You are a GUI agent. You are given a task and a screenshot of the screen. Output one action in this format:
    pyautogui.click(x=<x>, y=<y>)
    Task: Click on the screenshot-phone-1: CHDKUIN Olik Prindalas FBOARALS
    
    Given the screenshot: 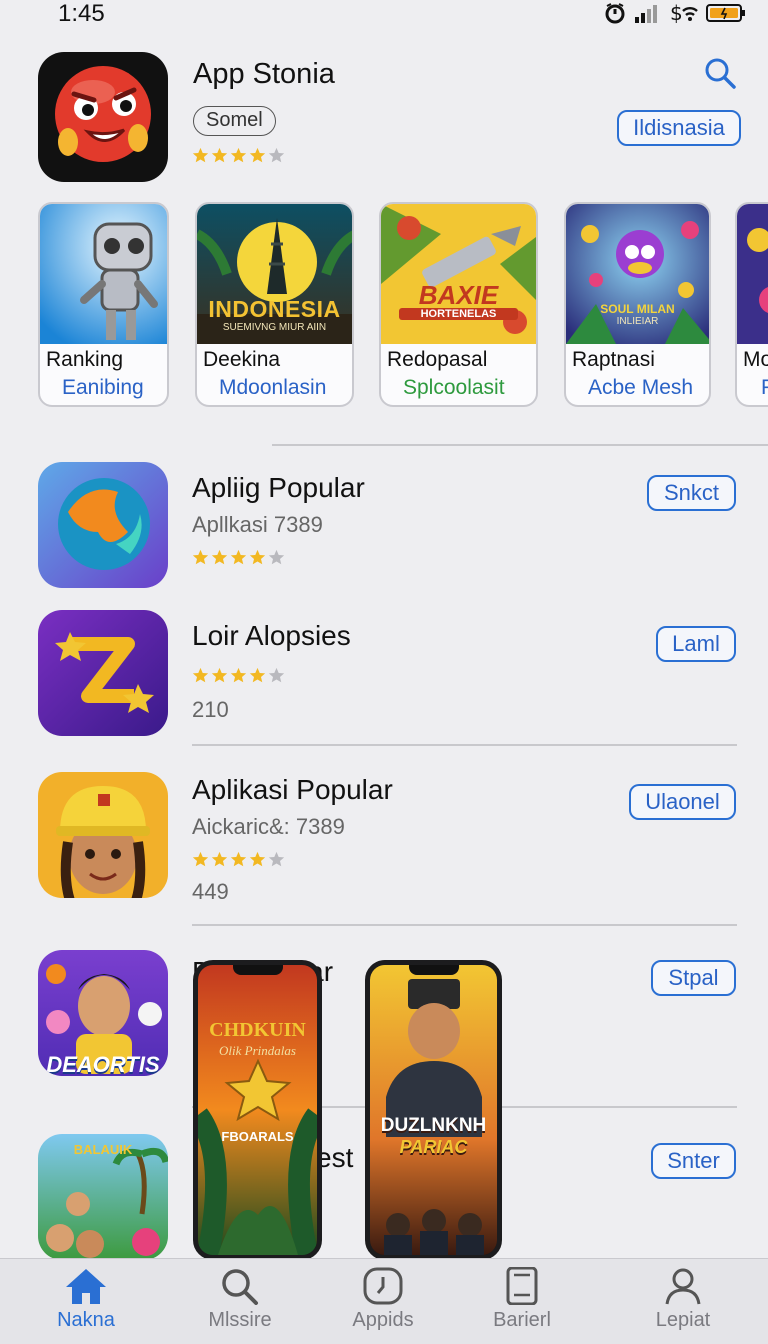 What is the action you would take?
    pyautogui.click(x=257, y=1110)
    